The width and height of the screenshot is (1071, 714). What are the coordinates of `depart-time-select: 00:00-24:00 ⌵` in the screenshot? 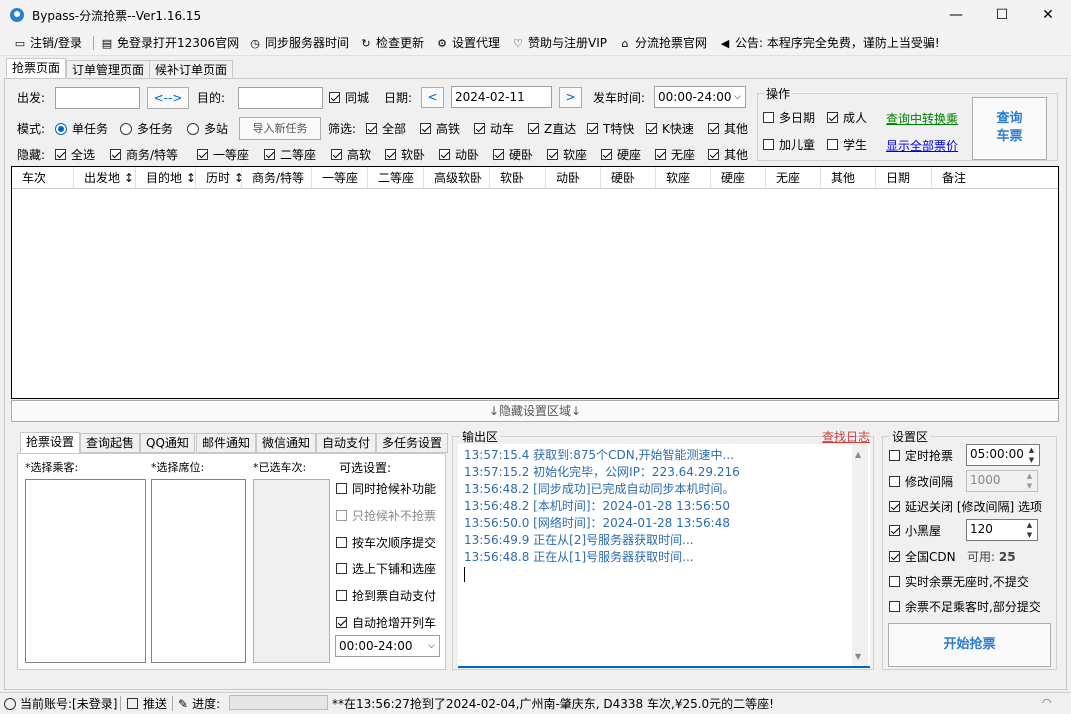 It's located at (700, 97).